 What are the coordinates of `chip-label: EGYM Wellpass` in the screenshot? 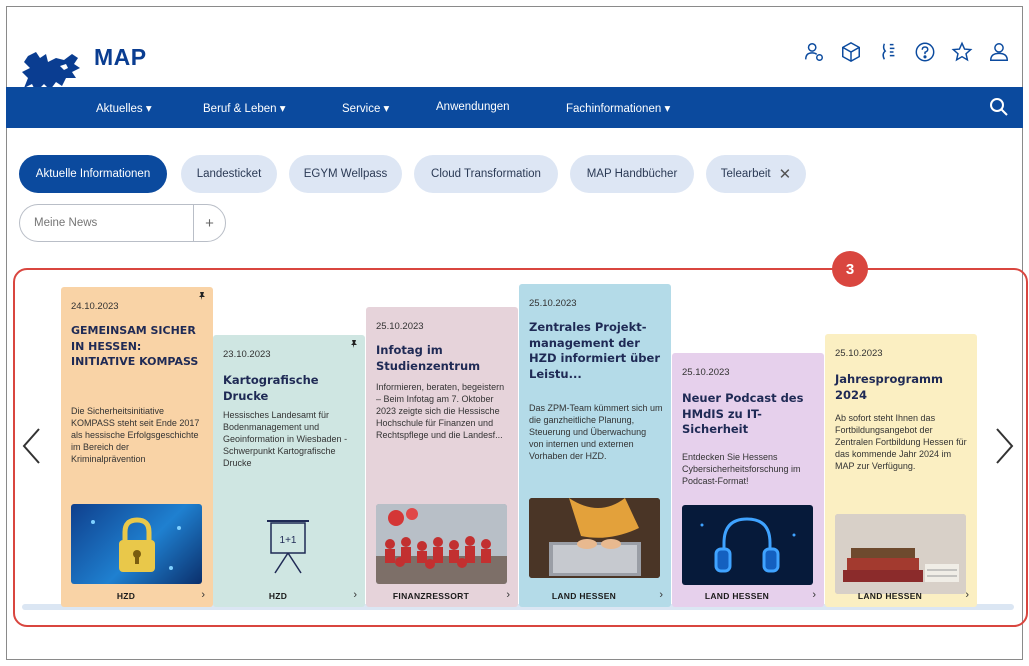 It's located at (345, 174).